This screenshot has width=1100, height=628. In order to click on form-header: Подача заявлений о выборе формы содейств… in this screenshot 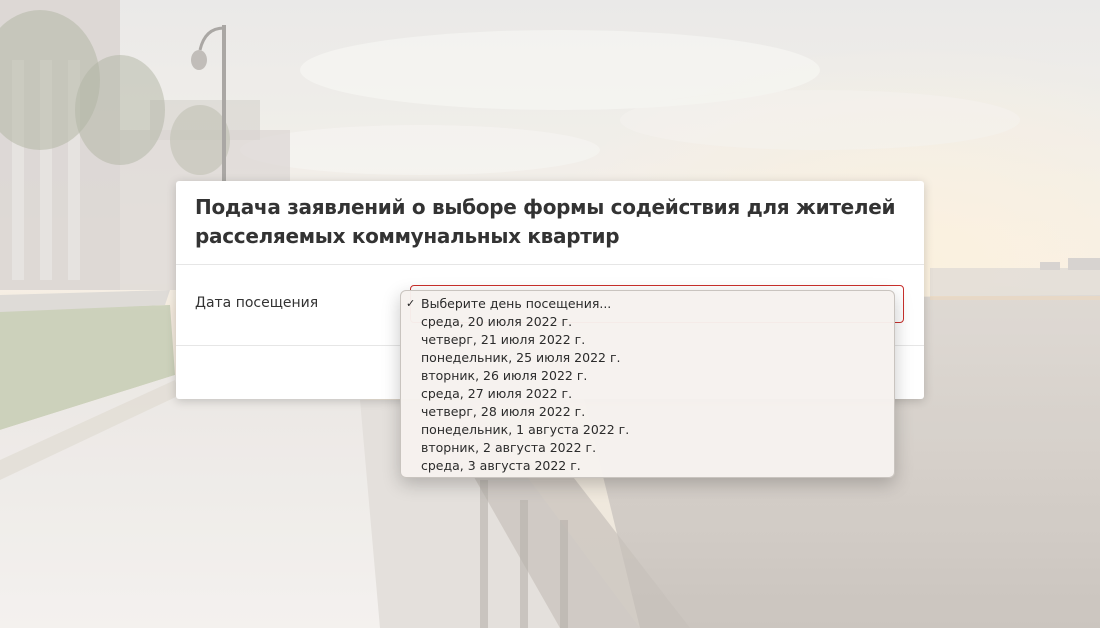, I will do `click(550, 223)`.